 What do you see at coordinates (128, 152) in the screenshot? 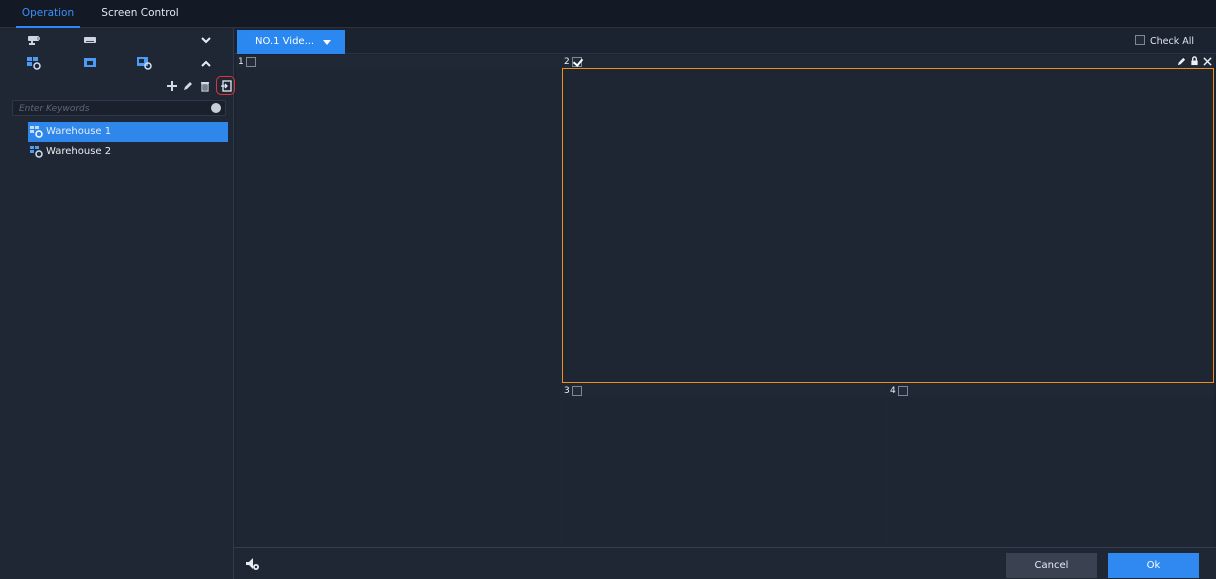
I see `tree-item-warehouse-2: Warehouse 2` at bounding box center [128, 152].